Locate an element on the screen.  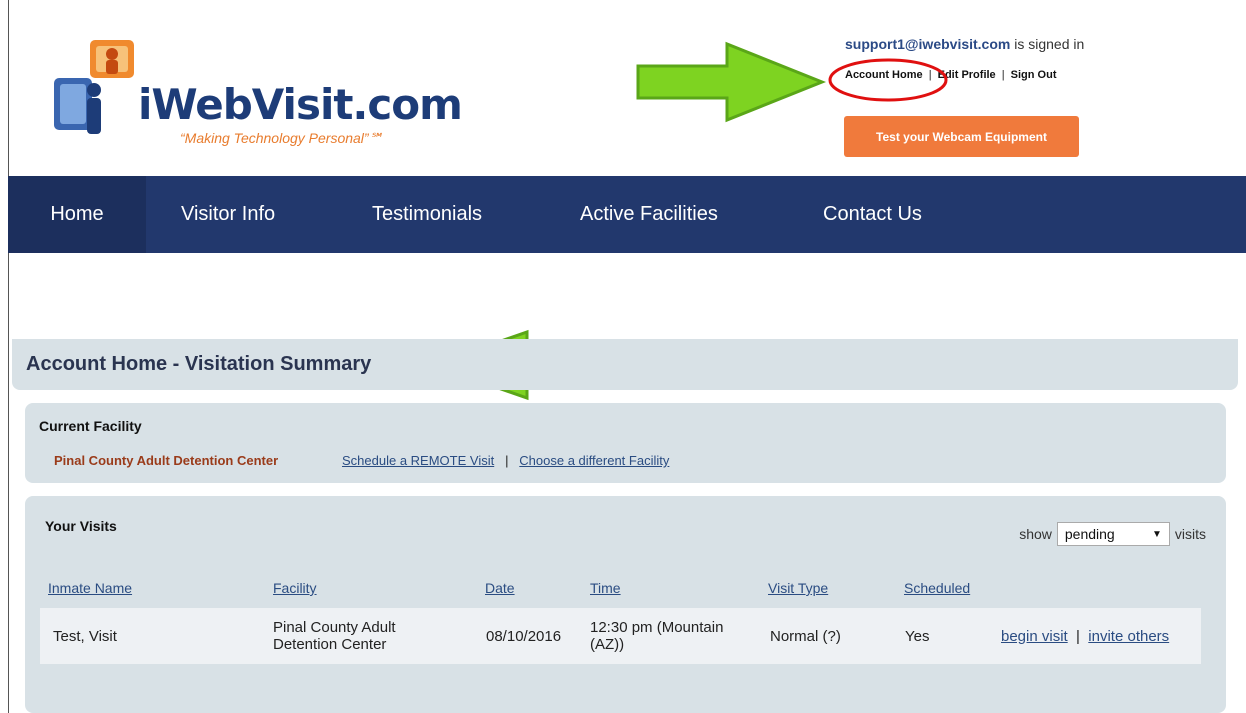
cell-facility: Pinal County Adult Detention Center is located at coordinates (334, 636).